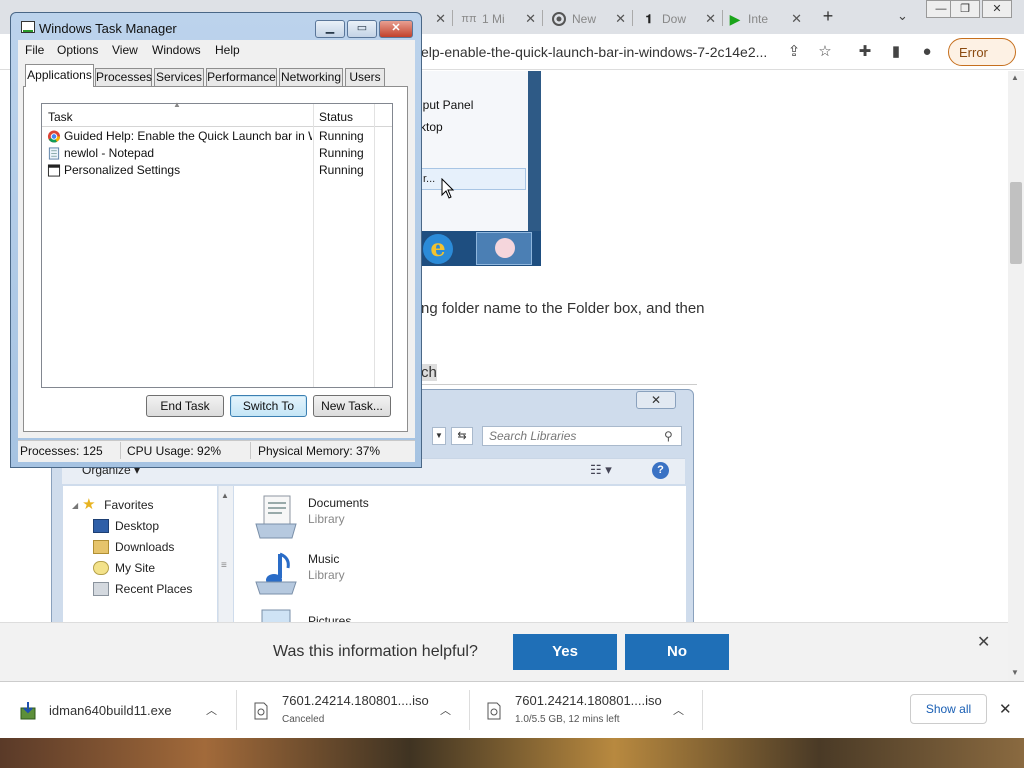  Describe the element at coordinates (110, 710) in the screenshot. I see `download-filename: idman640build11.exe` at that location.